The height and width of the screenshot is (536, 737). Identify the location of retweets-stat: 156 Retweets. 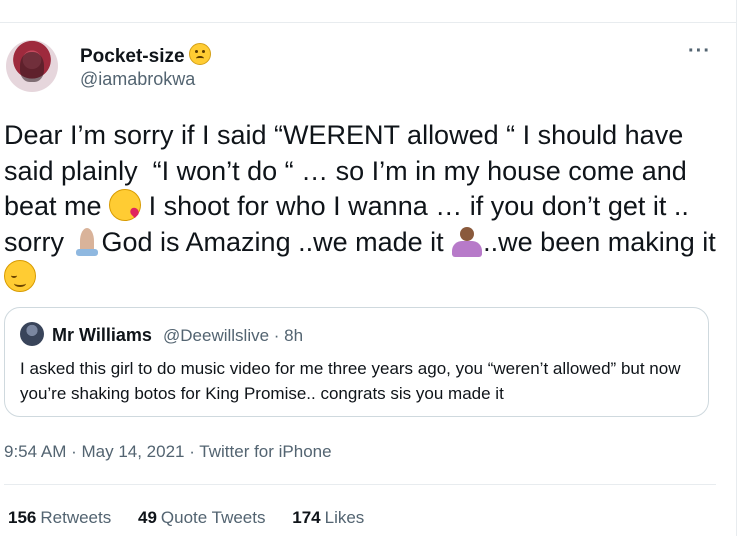
(59, 518).